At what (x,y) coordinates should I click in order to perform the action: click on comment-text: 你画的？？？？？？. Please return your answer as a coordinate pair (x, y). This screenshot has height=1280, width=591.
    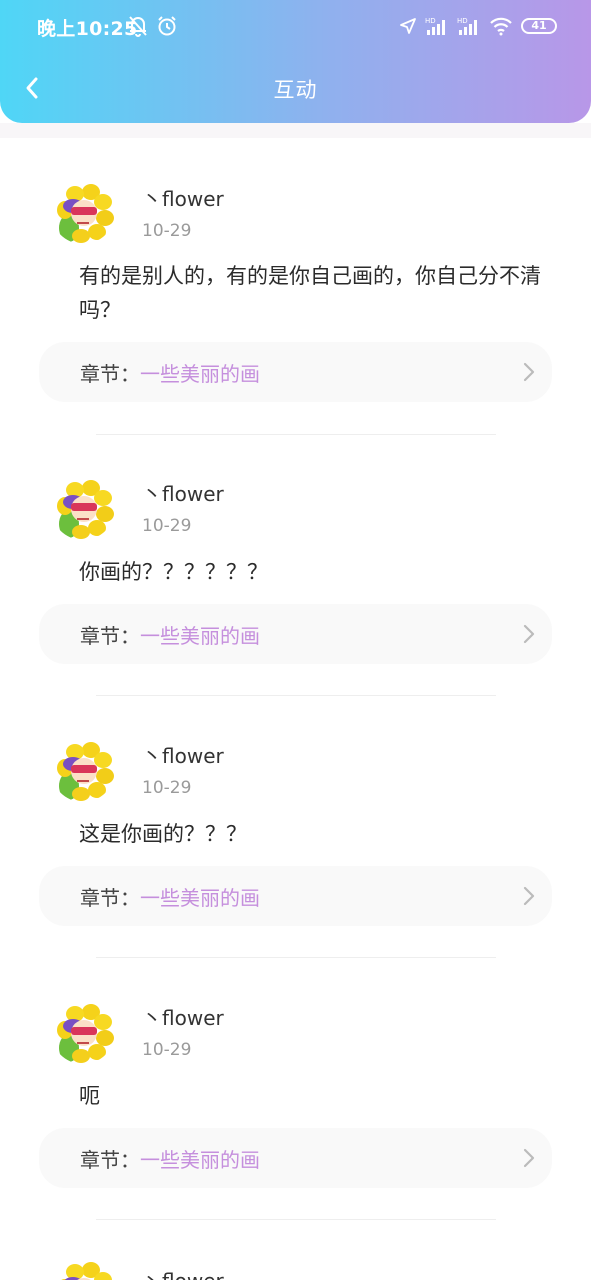
    Looking at the image, I should click on (173, 572).